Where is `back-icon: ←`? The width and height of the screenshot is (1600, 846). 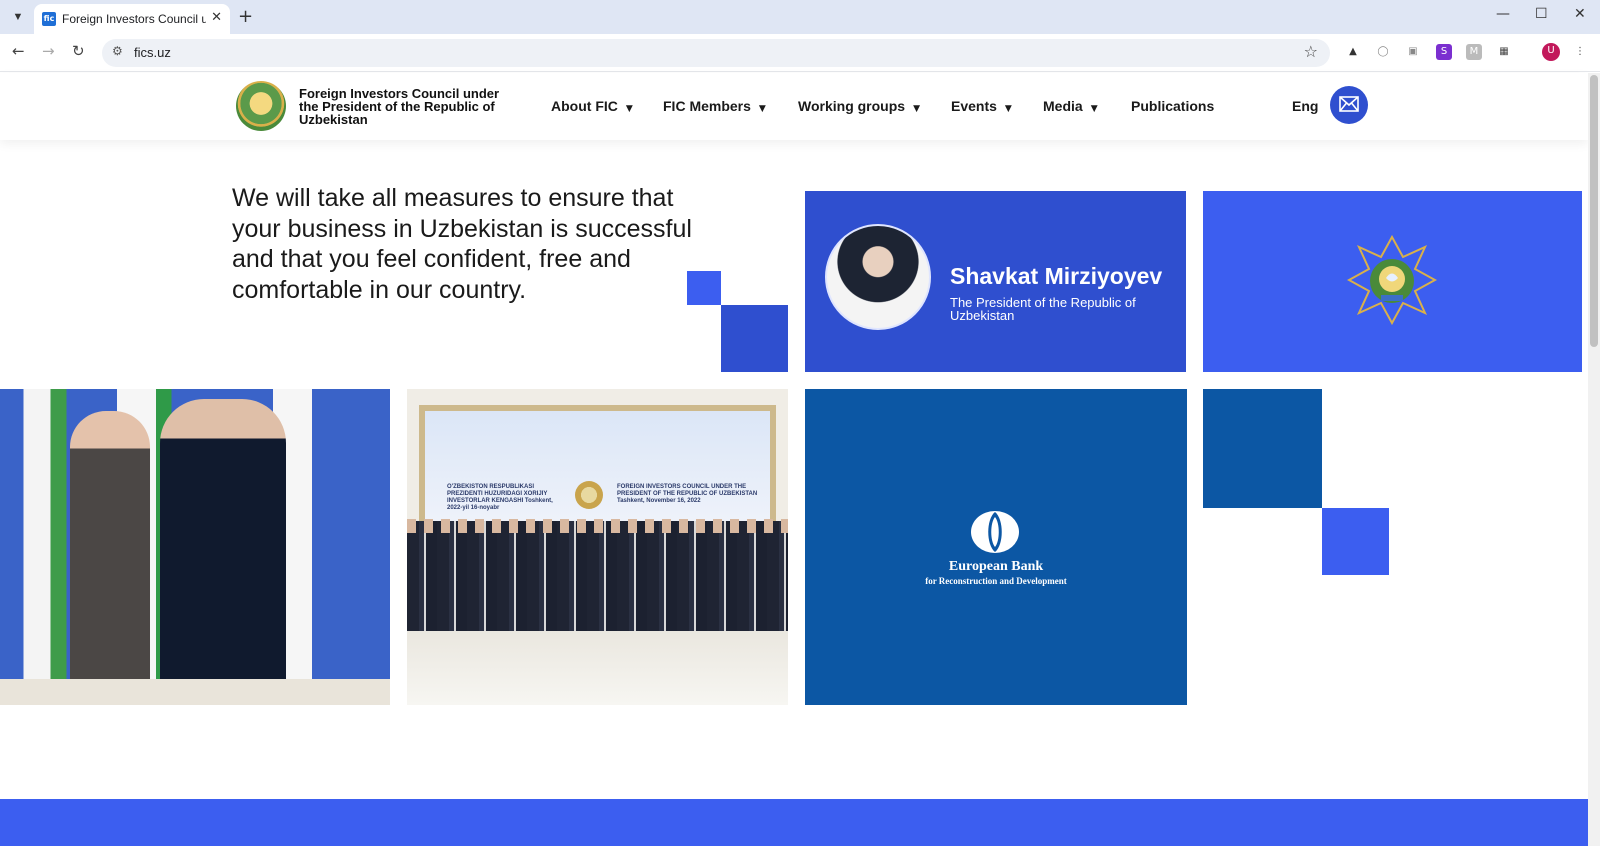
back-icon: ← is located at coordinates (18, 51).